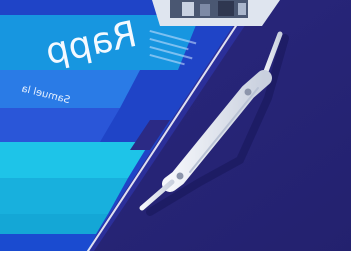 Image resolution: width=361 pixels, height=254 pixels. What do you see at coordinates (356, 127) in the screenshot?
I see `photo-border-right` at bounding box center [356, 127].